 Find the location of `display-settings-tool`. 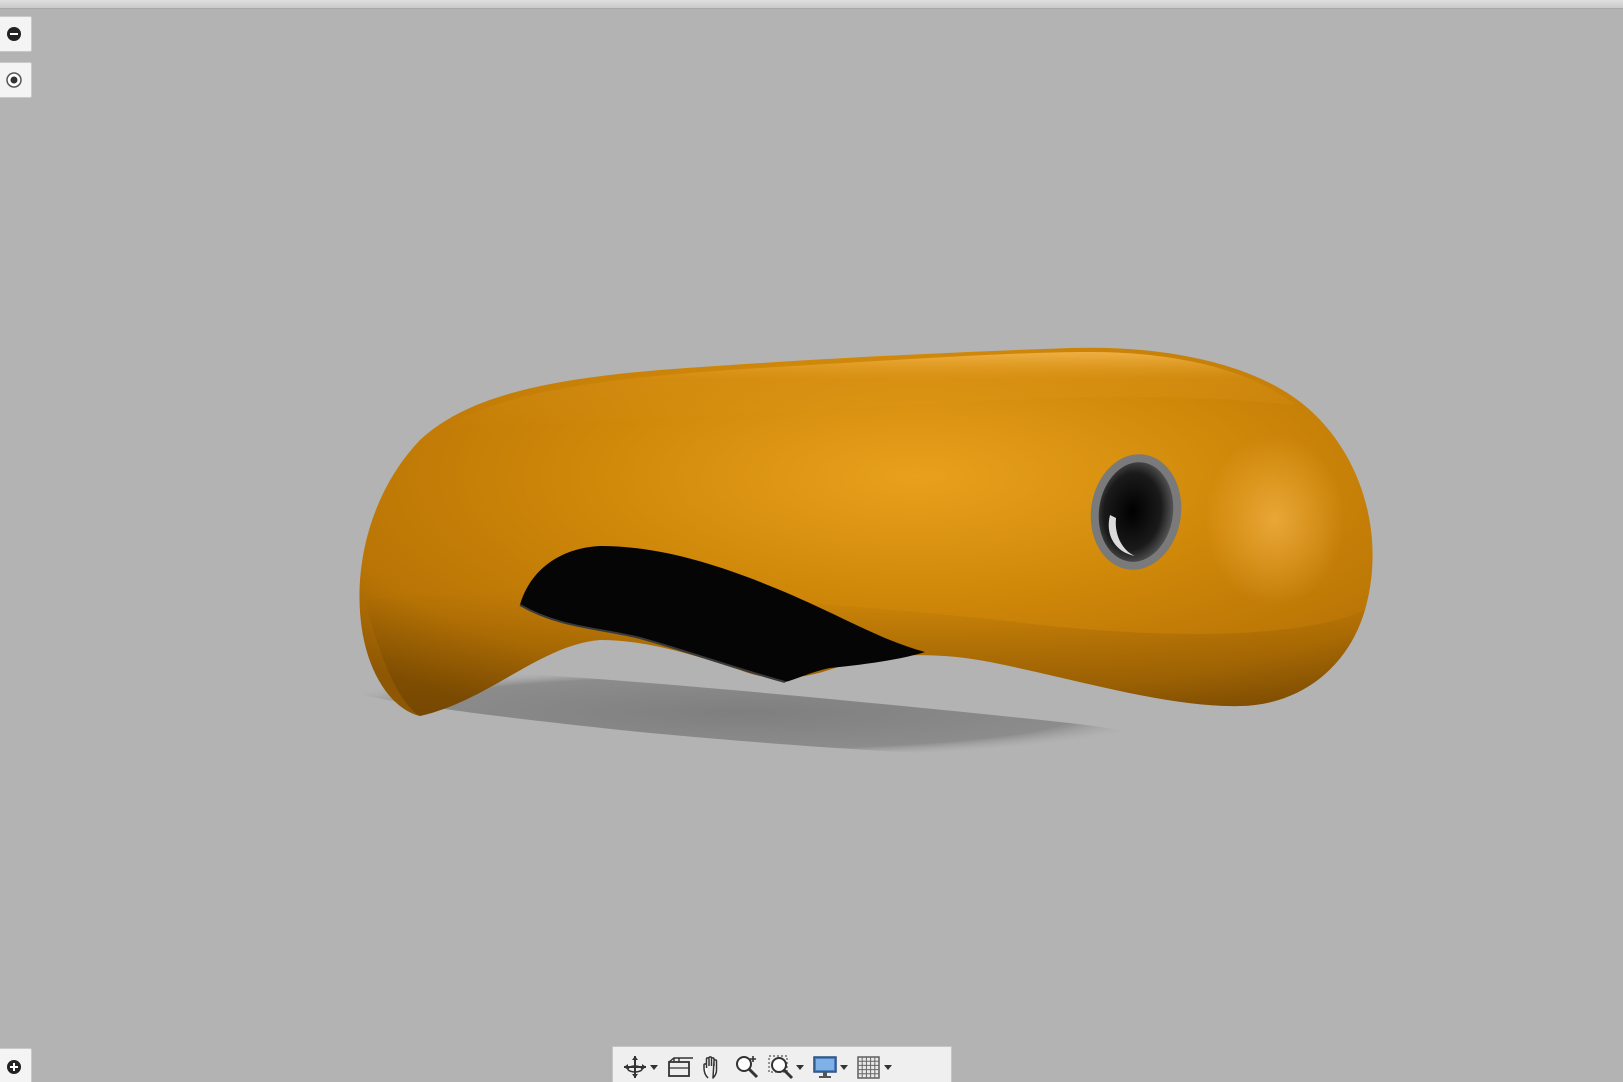

display-settings-tool is located at coordinates (830, 1066).